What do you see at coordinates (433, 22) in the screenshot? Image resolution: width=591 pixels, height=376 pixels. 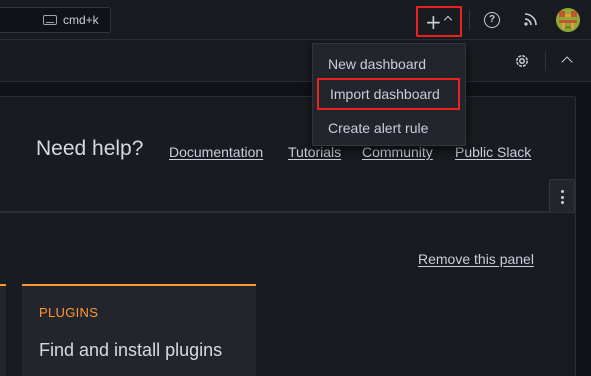 I see `plus-icon: +` at bounding box center [433, 22].